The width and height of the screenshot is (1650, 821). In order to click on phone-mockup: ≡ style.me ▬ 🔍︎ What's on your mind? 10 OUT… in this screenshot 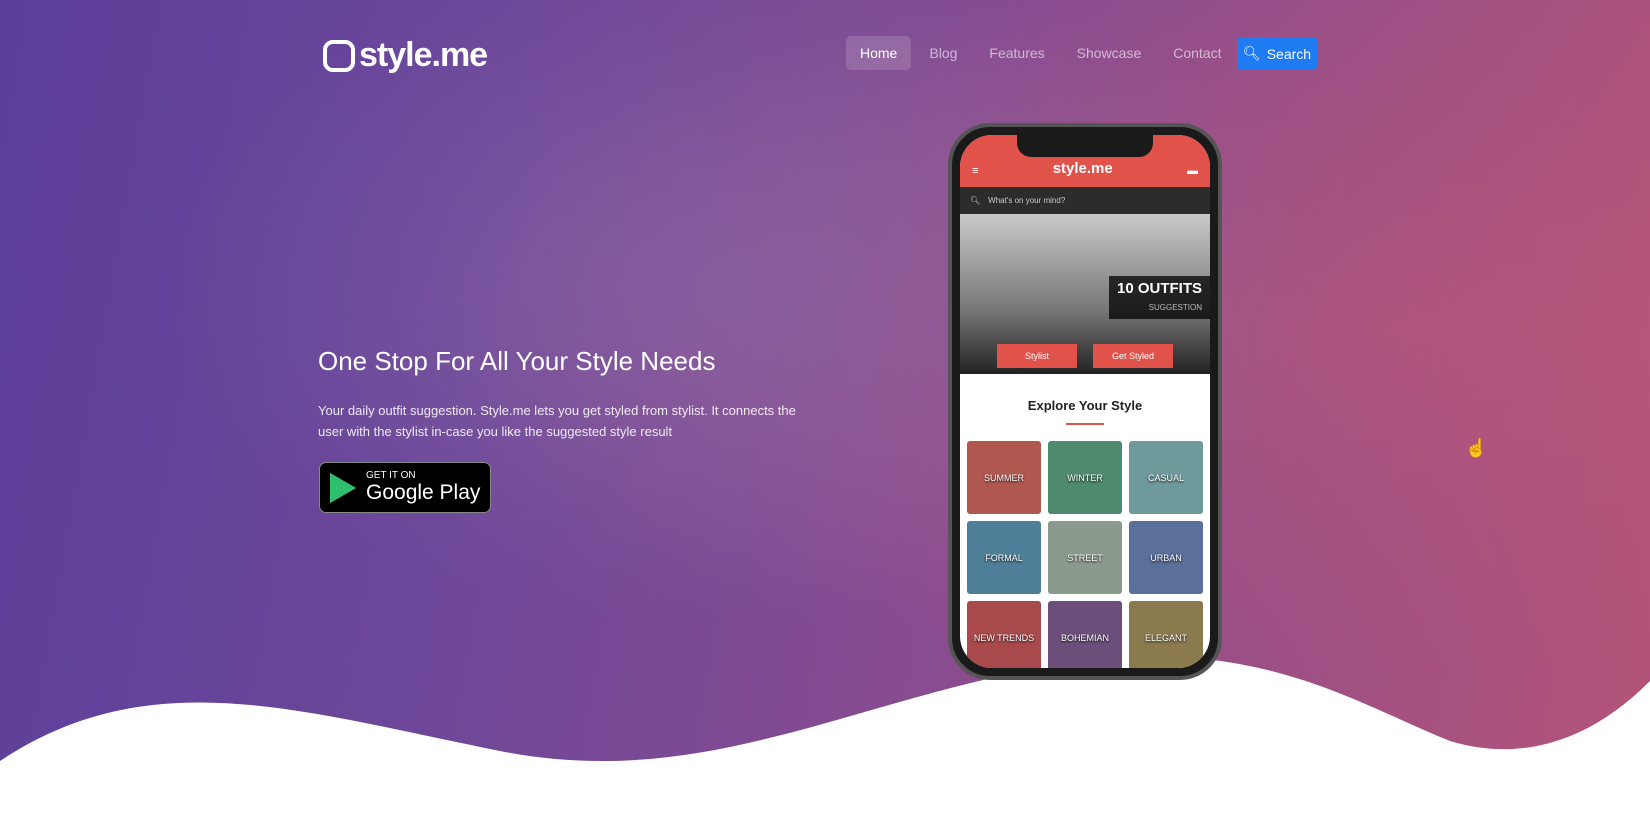, I will do `click(1085, 401)`.